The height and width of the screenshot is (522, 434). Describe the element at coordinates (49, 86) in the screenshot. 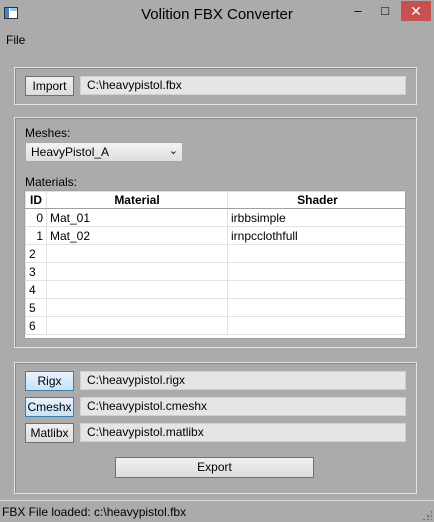

I see `import-button: Import` at that location.